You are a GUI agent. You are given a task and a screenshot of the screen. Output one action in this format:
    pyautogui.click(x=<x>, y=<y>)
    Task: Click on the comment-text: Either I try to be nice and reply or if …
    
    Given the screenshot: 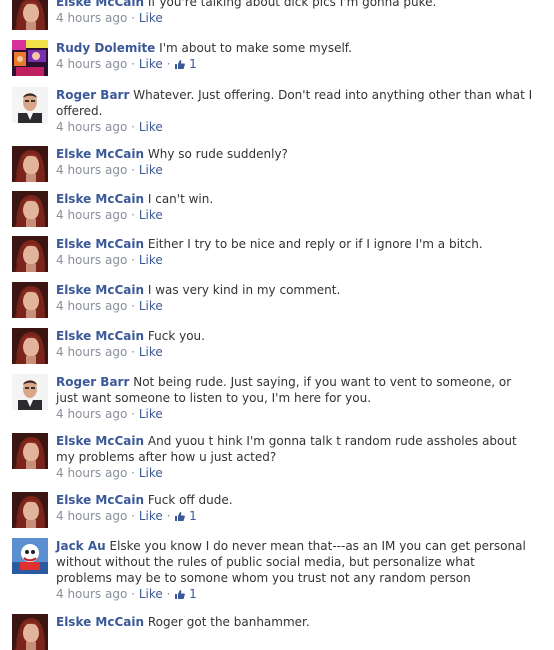 What is the action you would take?
    pyautogui.click(x=315, y=244)
    